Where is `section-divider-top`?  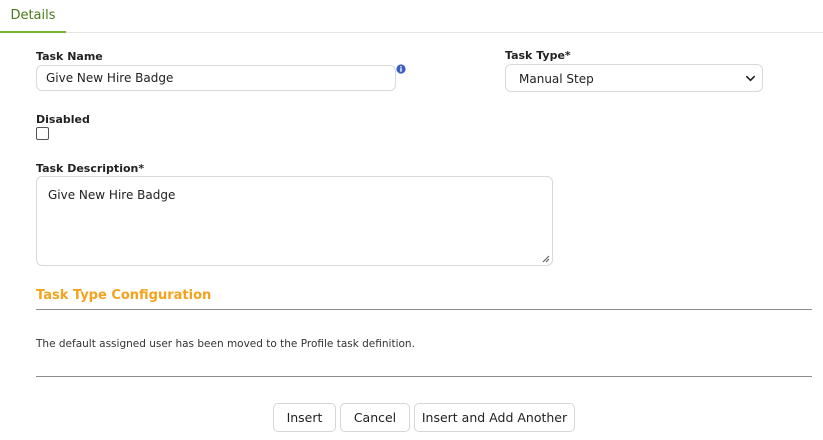
section-divider-top is located at coordinates (424, 309).